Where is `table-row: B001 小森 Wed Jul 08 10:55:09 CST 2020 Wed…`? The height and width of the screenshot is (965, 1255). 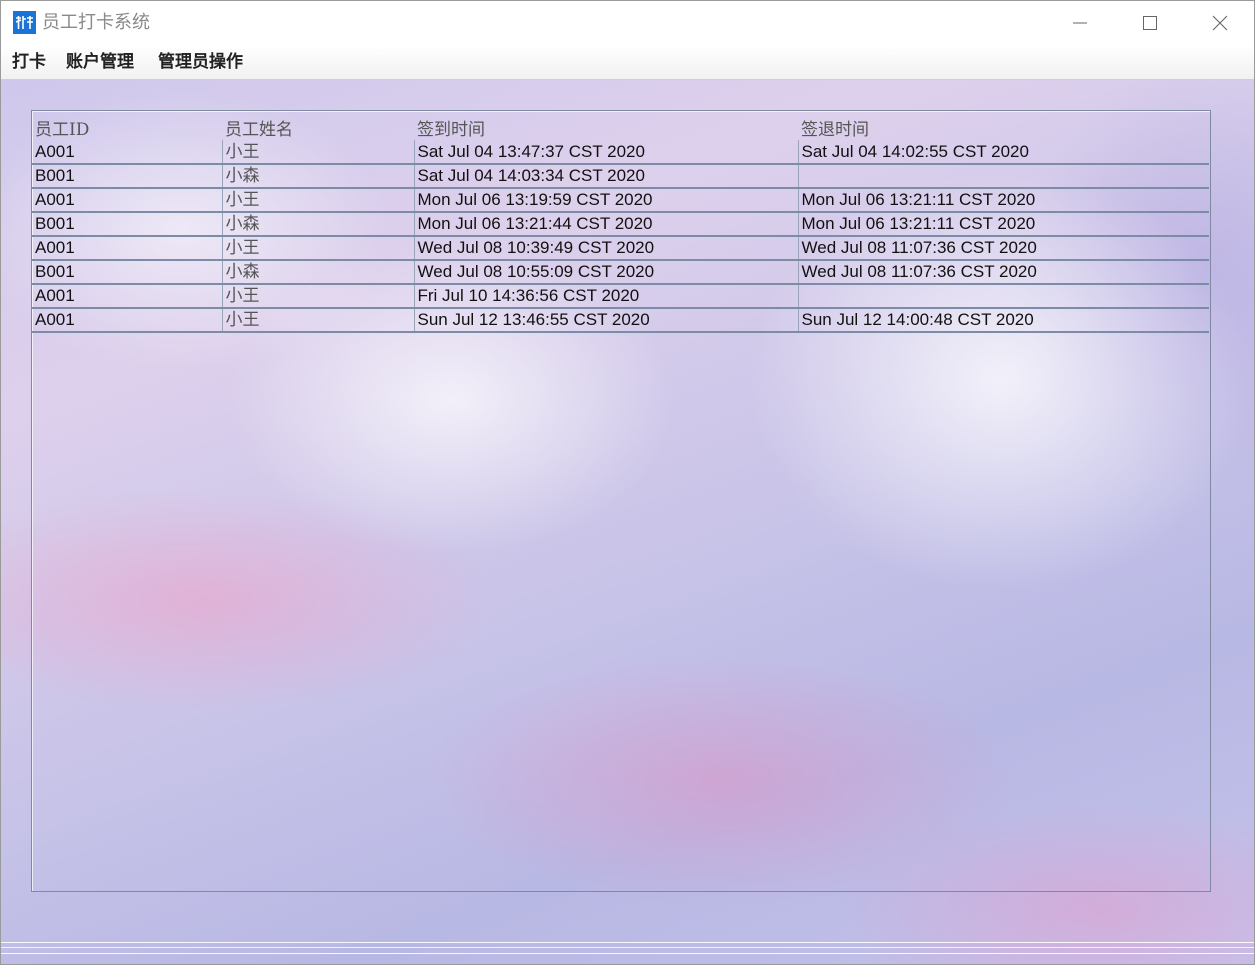
table-row: B001 小森 Wed Jul 08 10:55:09 CST 2020 Wed… is located at coordinates (620, 272).